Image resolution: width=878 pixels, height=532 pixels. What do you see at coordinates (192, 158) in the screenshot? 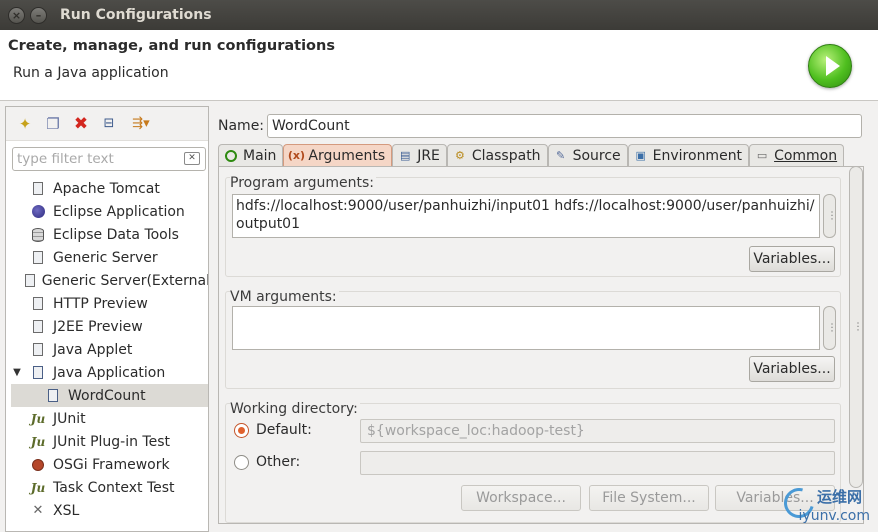
I see `clear-filter-icon: ✕` at bounding box center [192, 158].